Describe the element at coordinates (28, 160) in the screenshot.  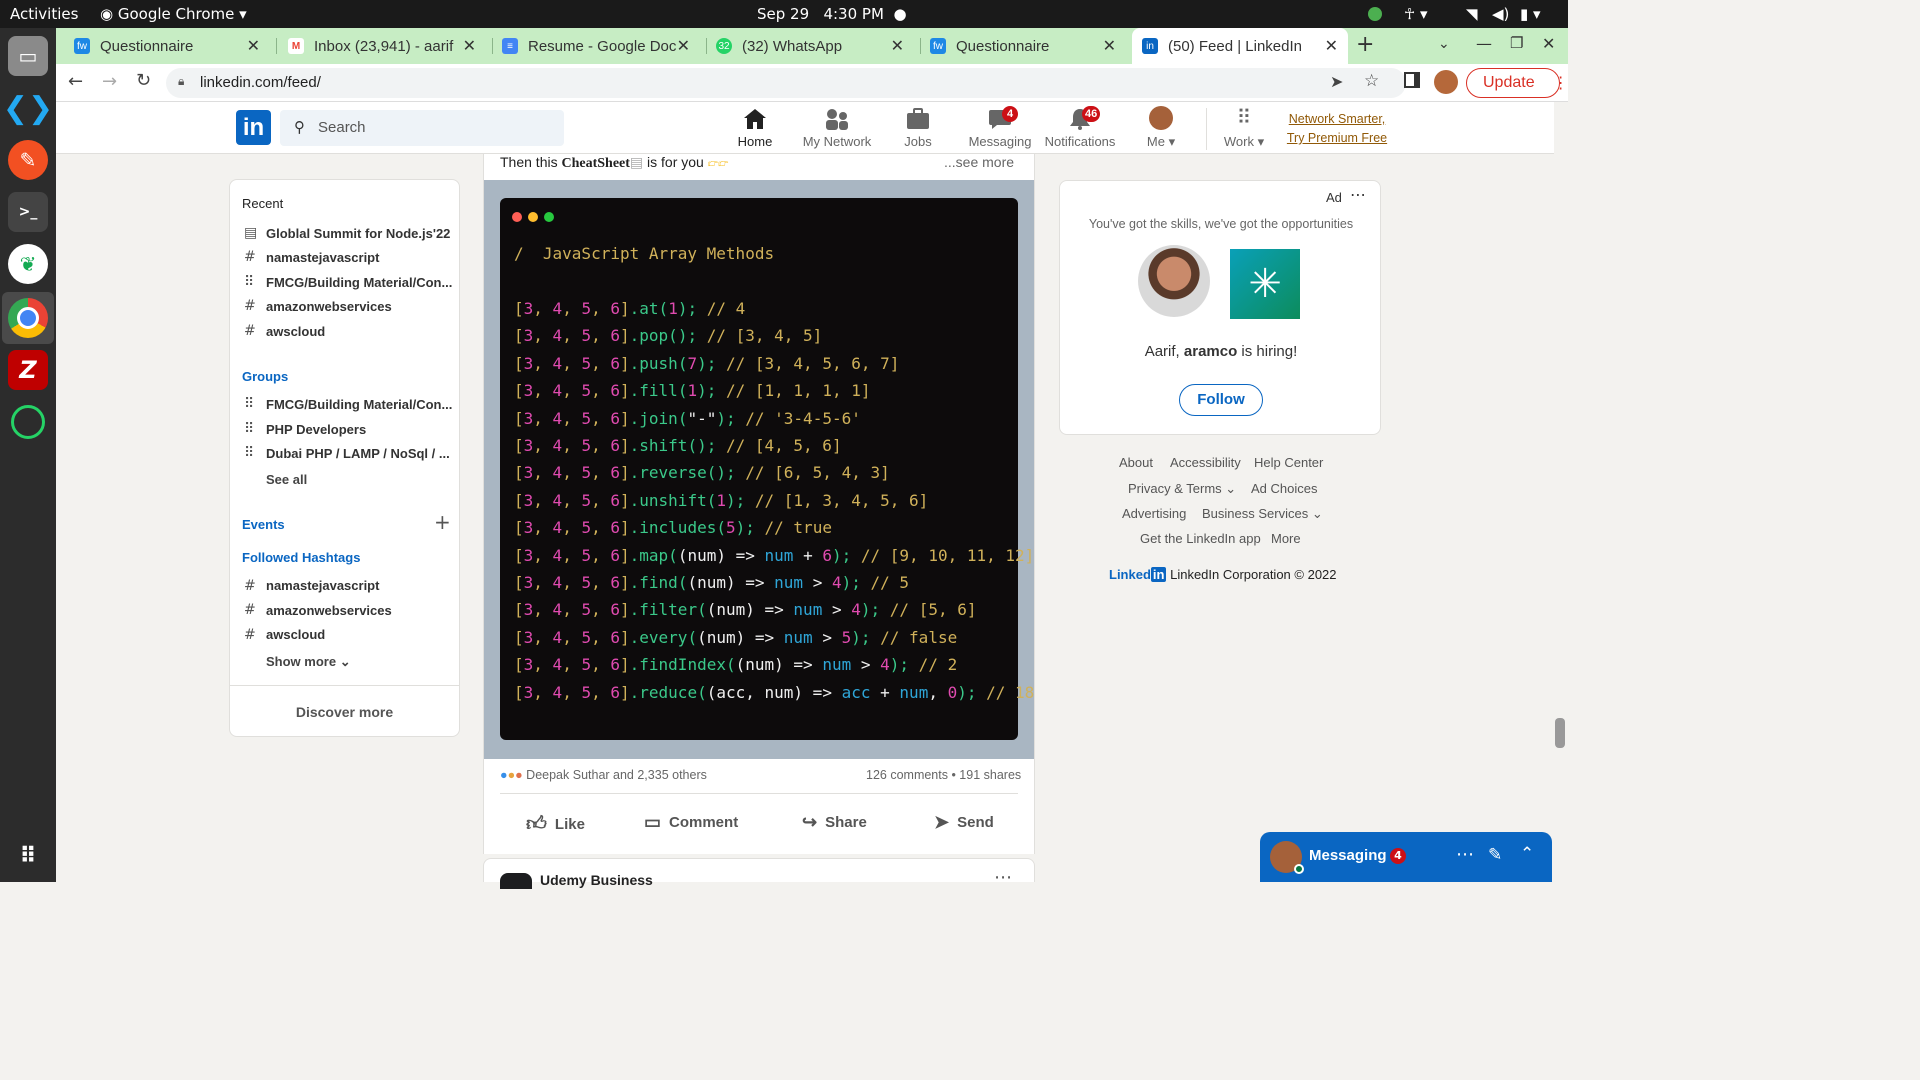
I see `postman-icon: ✎` at that location.